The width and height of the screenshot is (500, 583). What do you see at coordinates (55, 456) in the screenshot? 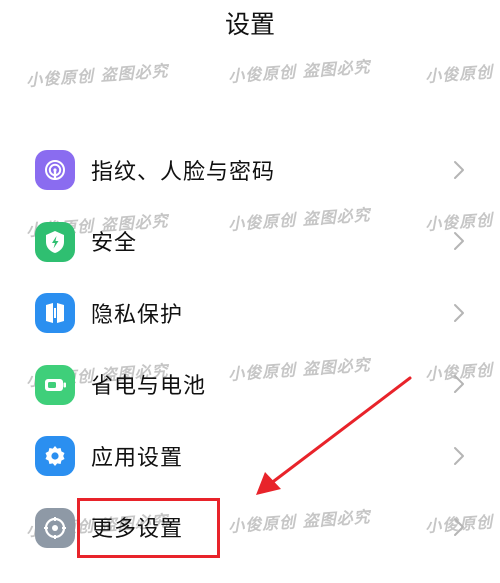
I see `gear-icon` at bounding box center [55, 456].